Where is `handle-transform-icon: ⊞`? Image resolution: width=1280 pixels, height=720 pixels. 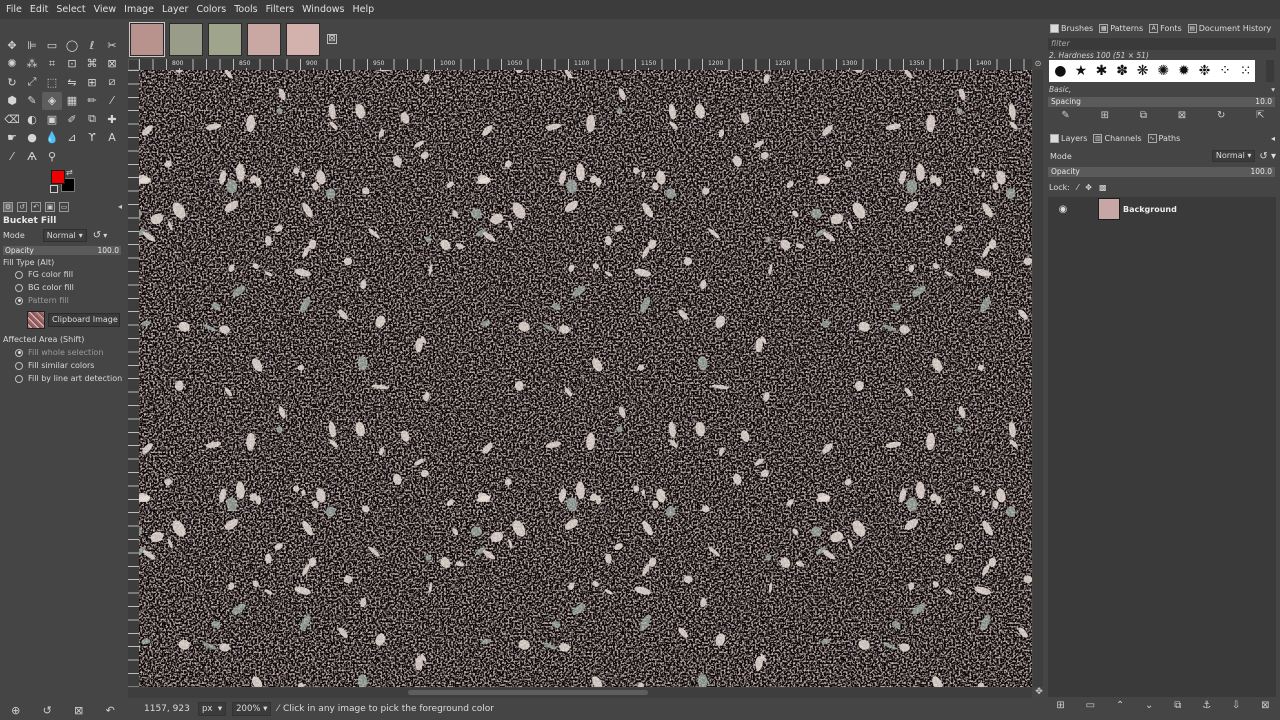 handle-transform-icon: ⊞ is located at coordinates (92, 82).